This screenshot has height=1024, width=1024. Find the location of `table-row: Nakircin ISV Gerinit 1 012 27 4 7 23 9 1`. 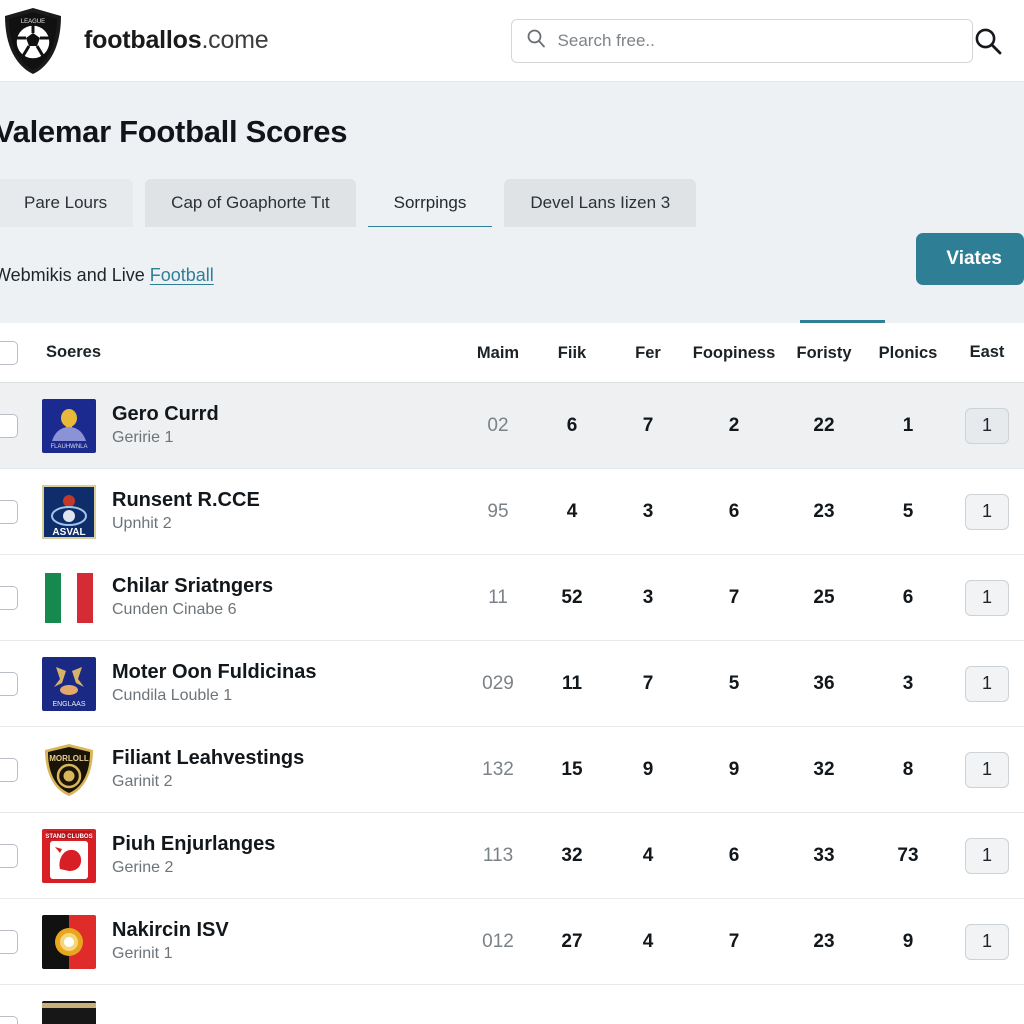

table-row: Nakircin ISV Gerinit 1 012 27 4 7 23 9 1 is located at coordinates (512, 942).